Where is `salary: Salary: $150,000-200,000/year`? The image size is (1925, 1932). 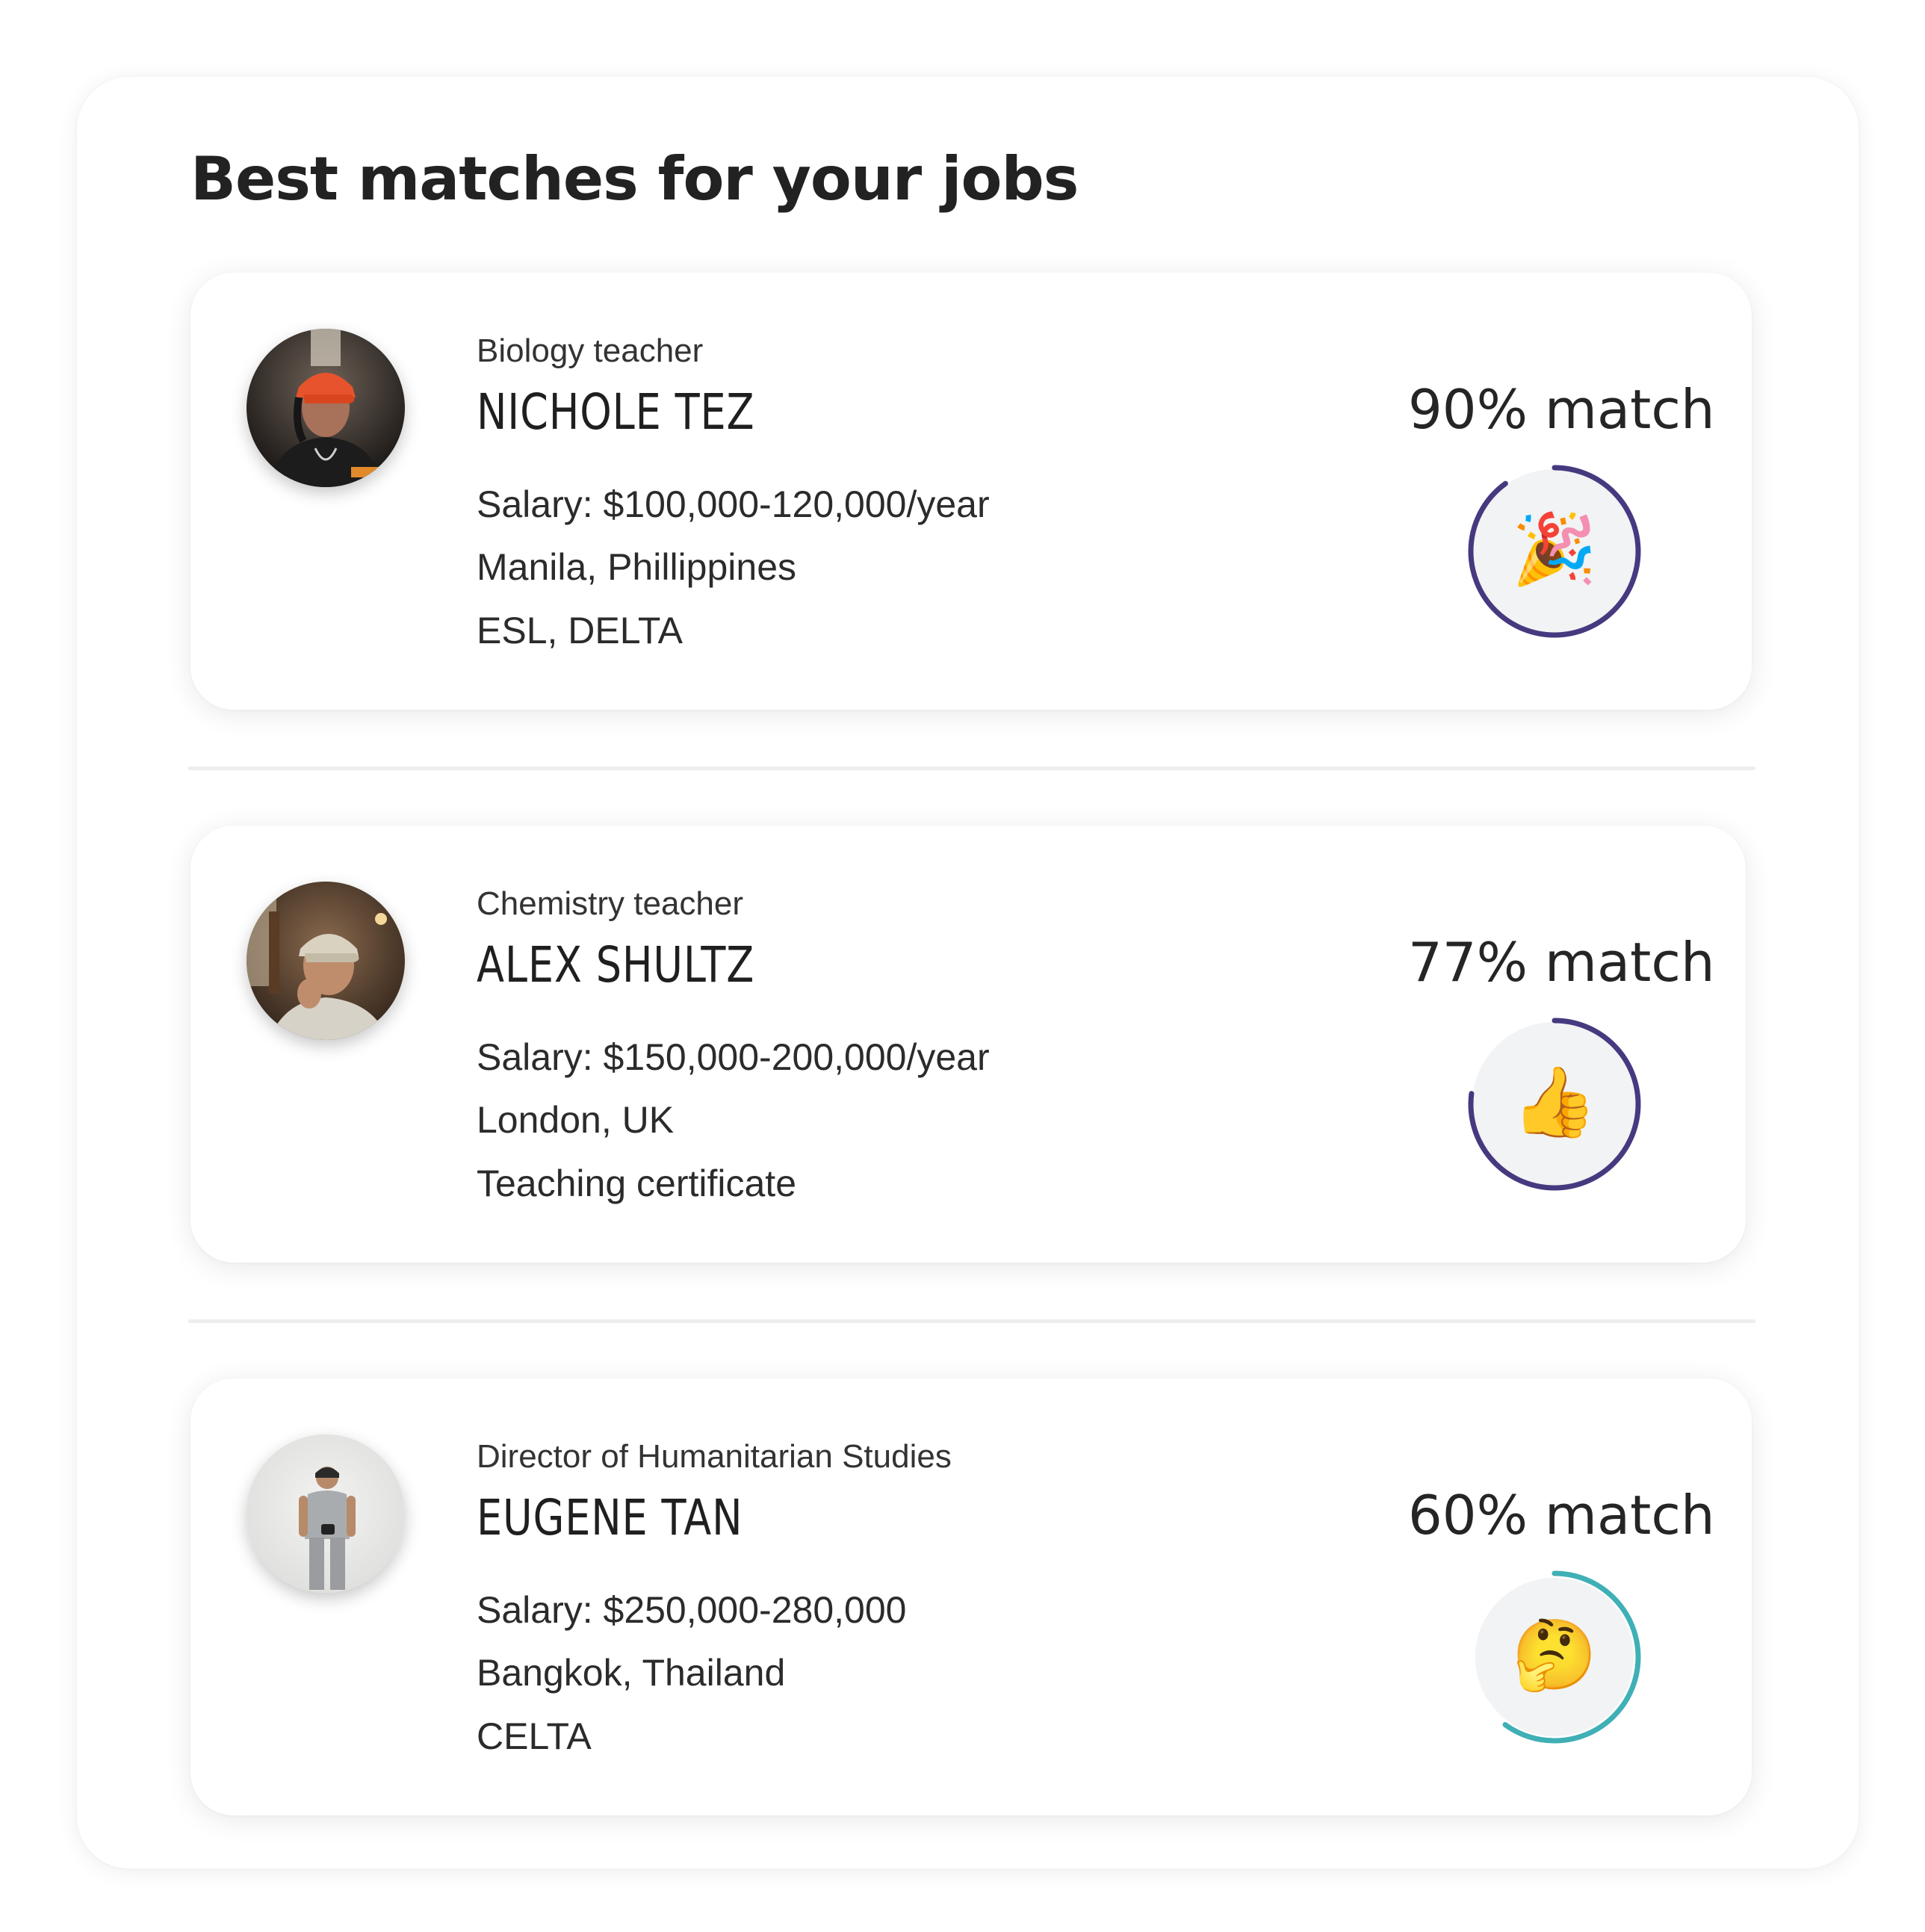 salary: Salary: $150,000-200,000/year is located at coordinates (733, 1057).